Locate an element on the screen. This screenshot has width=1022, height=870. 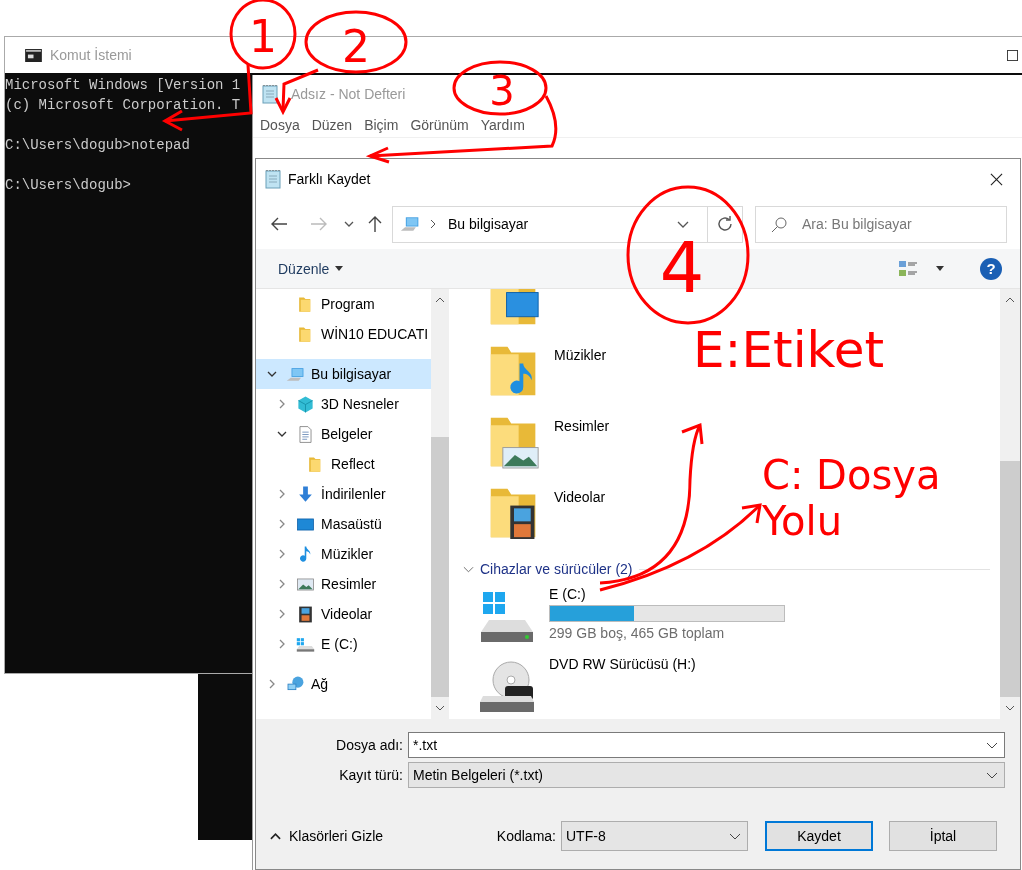
tree-item: Müzikler is located at coordinates (343, 554).